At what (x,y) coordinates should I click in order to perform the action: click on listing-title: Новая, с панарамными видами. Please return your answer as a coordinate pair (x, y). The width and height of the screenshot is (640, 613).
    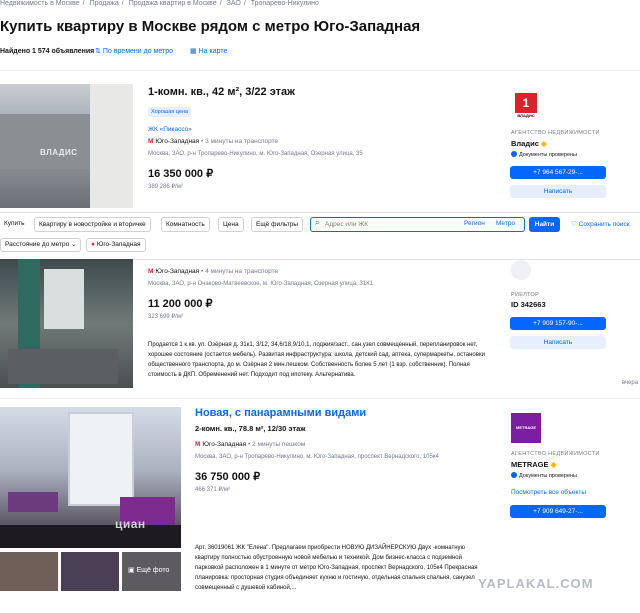
    Looking at the image, I should click on (280, 413).